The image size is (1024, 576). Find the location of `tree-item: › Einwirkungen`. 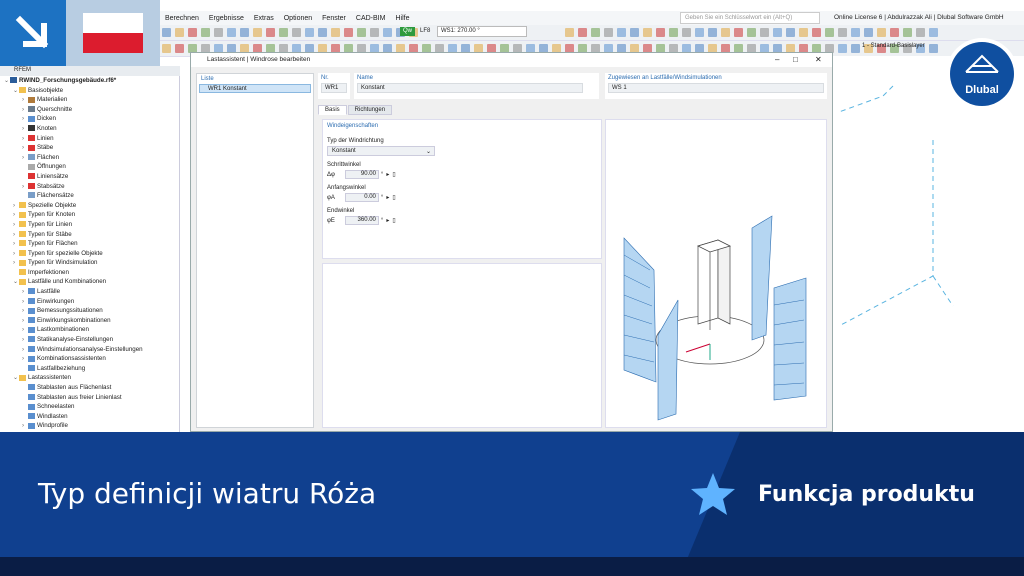

tree-item: › Einwirkungen is located at coordinates (89, 302).